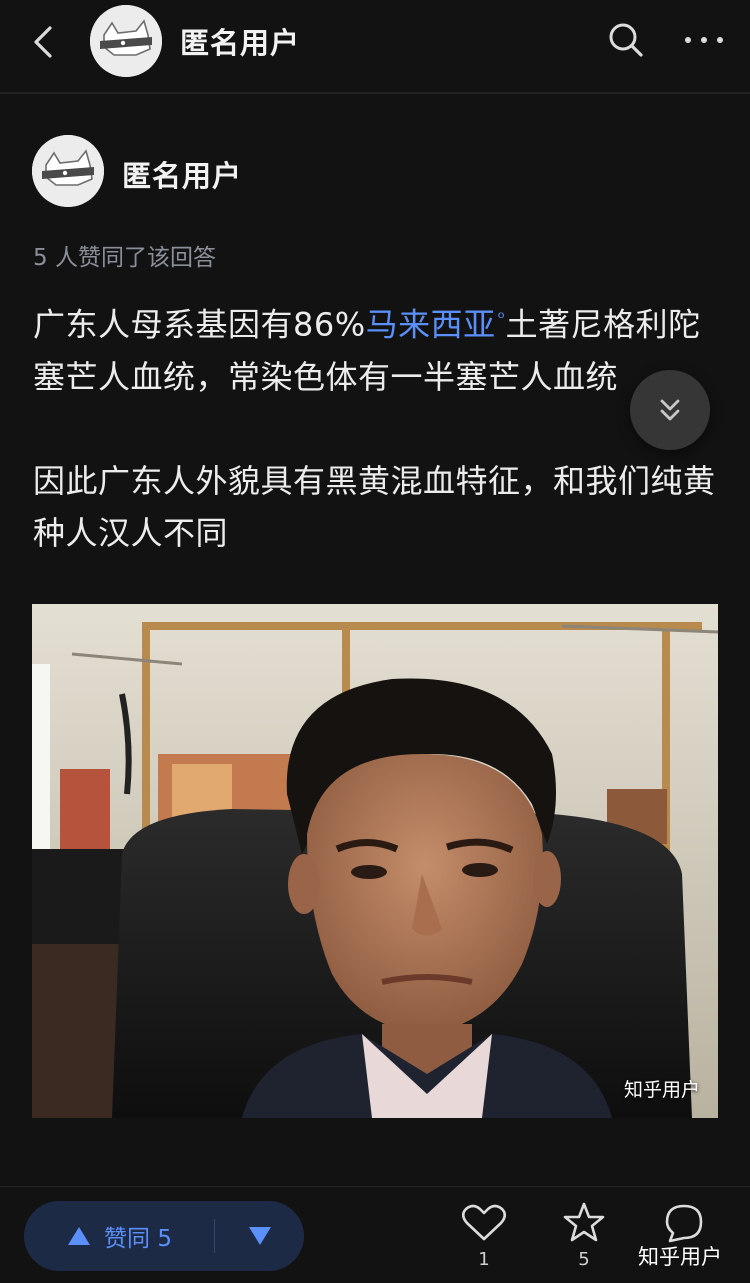  I want to click on vote-pill: 赞同 5, so click(164, 1236).